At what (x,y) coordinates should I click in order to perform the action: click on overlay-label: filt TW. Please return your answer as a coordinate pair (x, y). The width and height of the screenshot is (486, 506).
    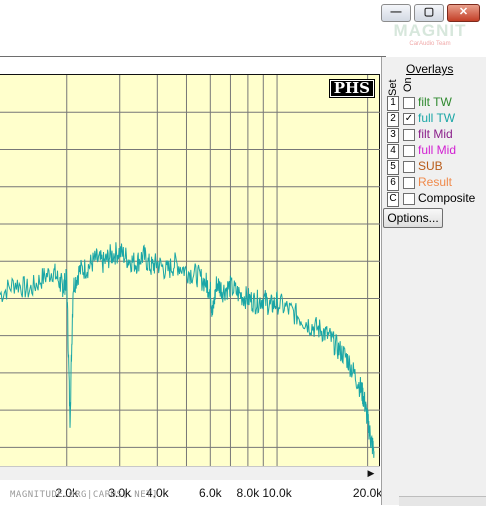
    Looking at the image, I should click on (435, 102).